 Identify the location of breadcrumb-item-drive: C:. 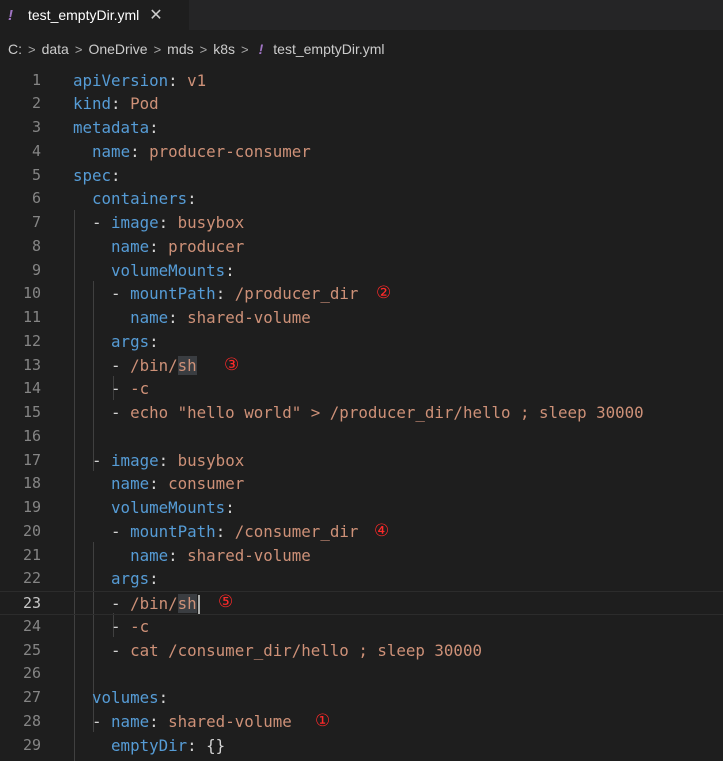
(15, 49).